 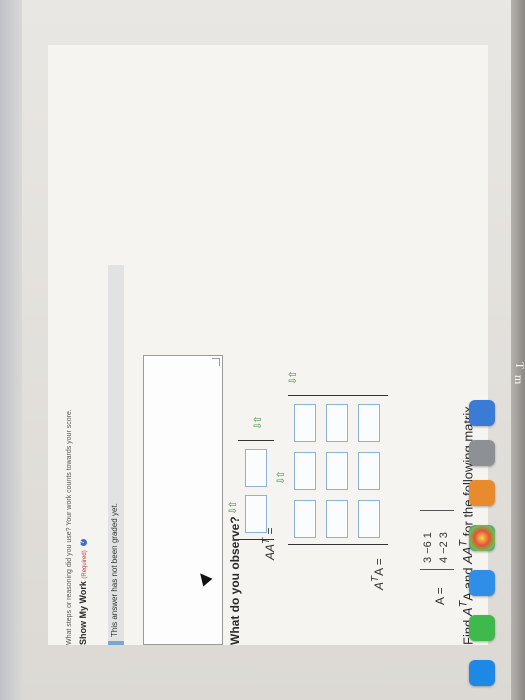 What do you see at coordinates (375, 578) in the screenshot?
I see `ata-label-sup: T` at bounding box center [375, 578].